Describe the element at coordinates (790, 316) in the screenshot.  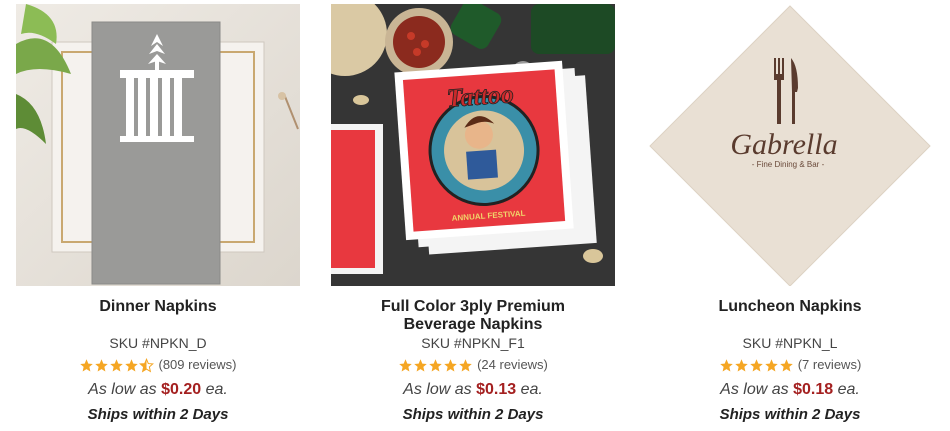
I see `product-title: Luncheon Napkins` at that location.